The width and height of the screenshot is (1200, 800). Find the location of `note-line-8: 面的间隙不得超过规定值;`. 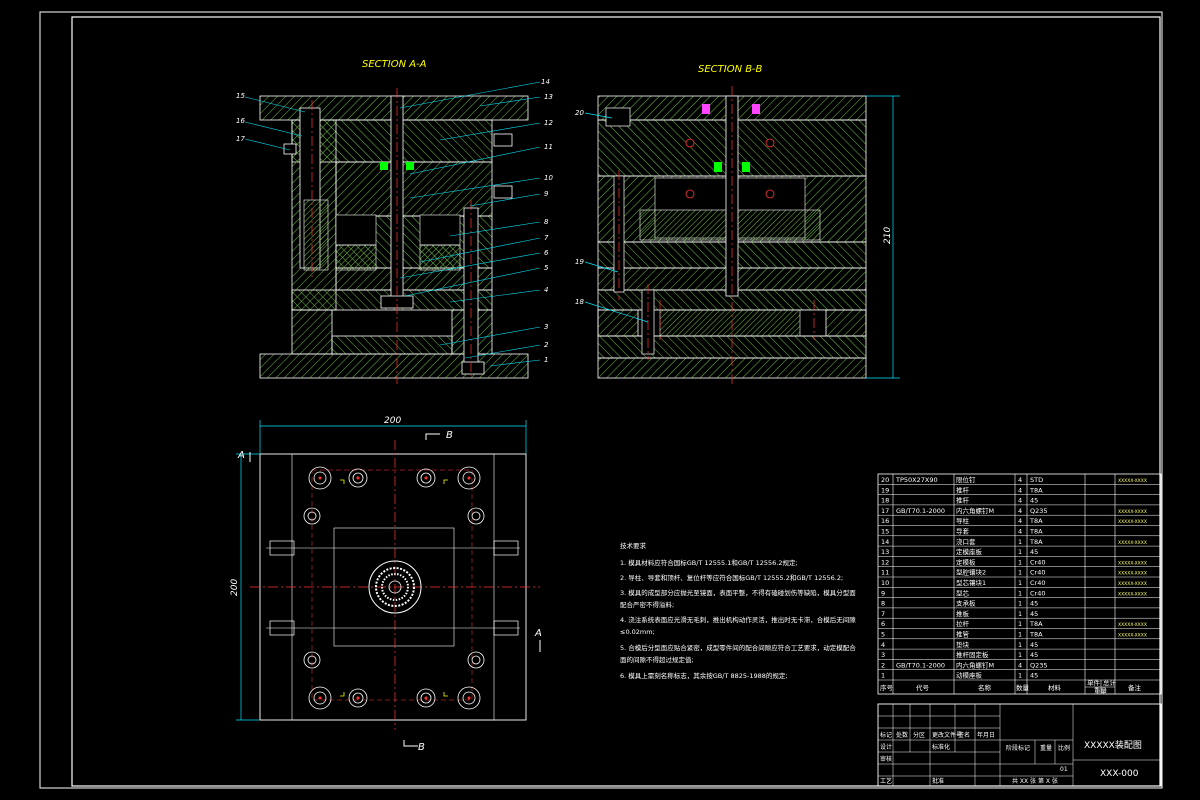

note-line-8: 面的间隙不得超过规定值; is located at coordinates (657, 659).